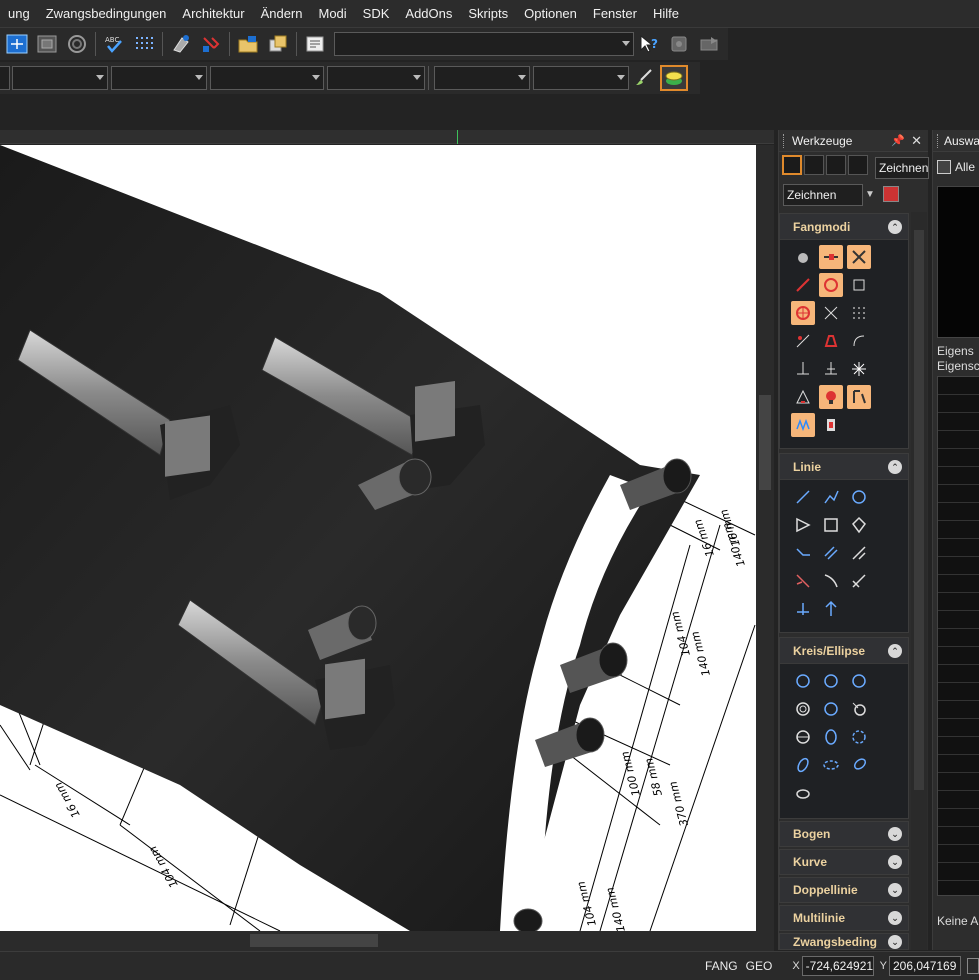 The height and width of the screenshot is (980, 979). Describe the element at coordinates (759, 966) in the screenshot. I see `geo-toggle: GEO` at that location.